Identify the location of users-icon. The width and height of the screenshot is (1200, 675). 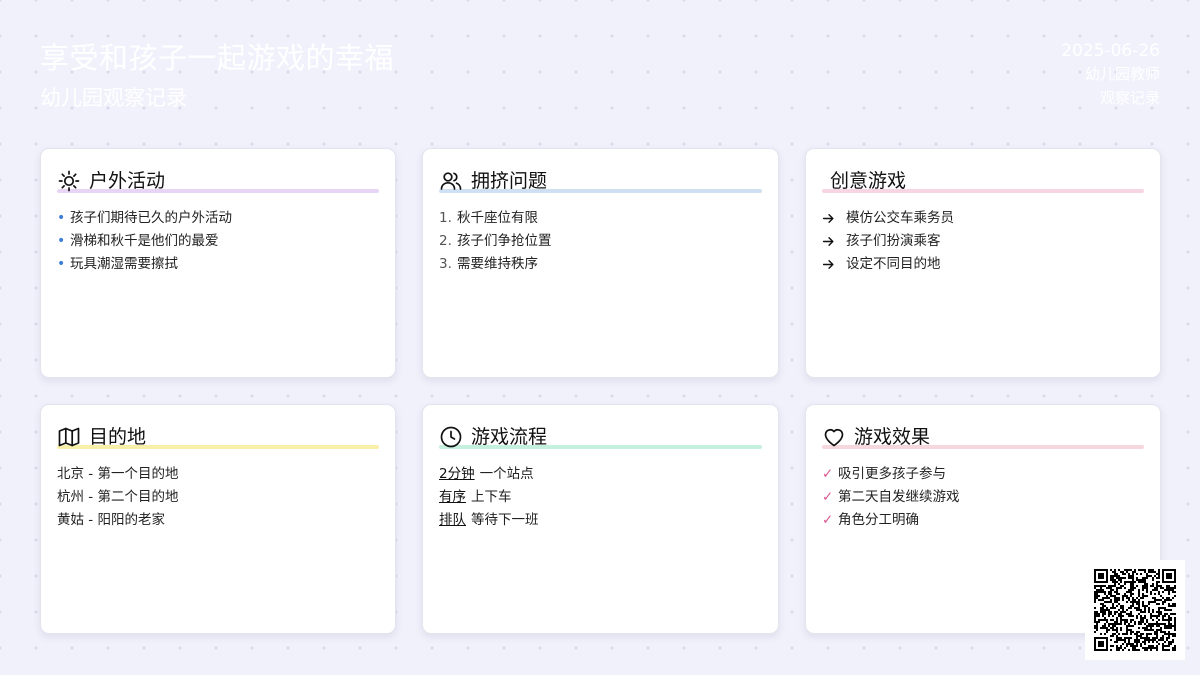
(451, 181).